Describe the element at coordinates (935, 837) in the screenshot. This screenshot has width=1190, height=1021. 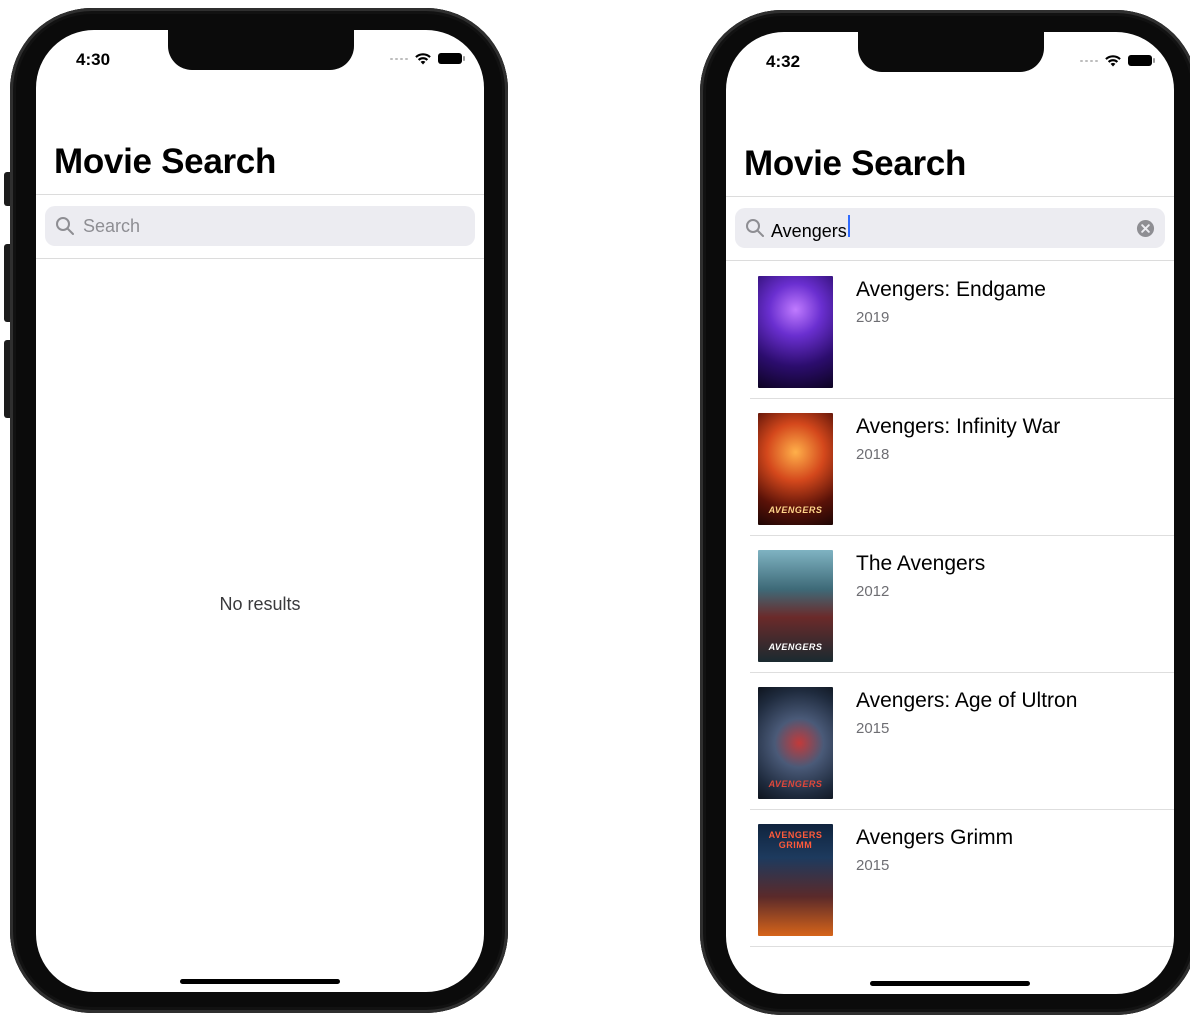
I see `movie-title: Avengers Grimm` at that location.